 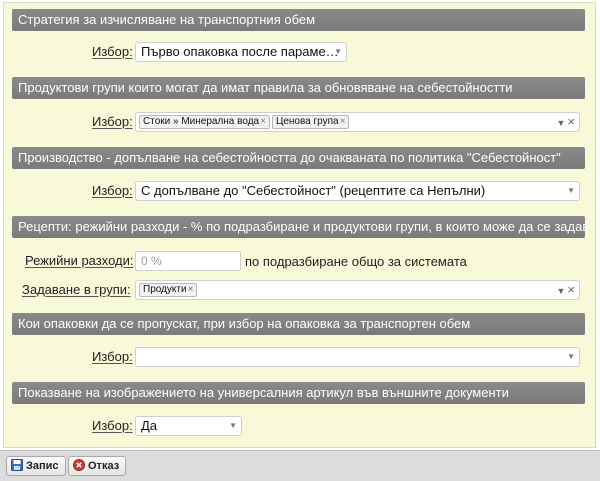 I want to click on tag-price-group: Ценова група×, so click(x=310, y=122).